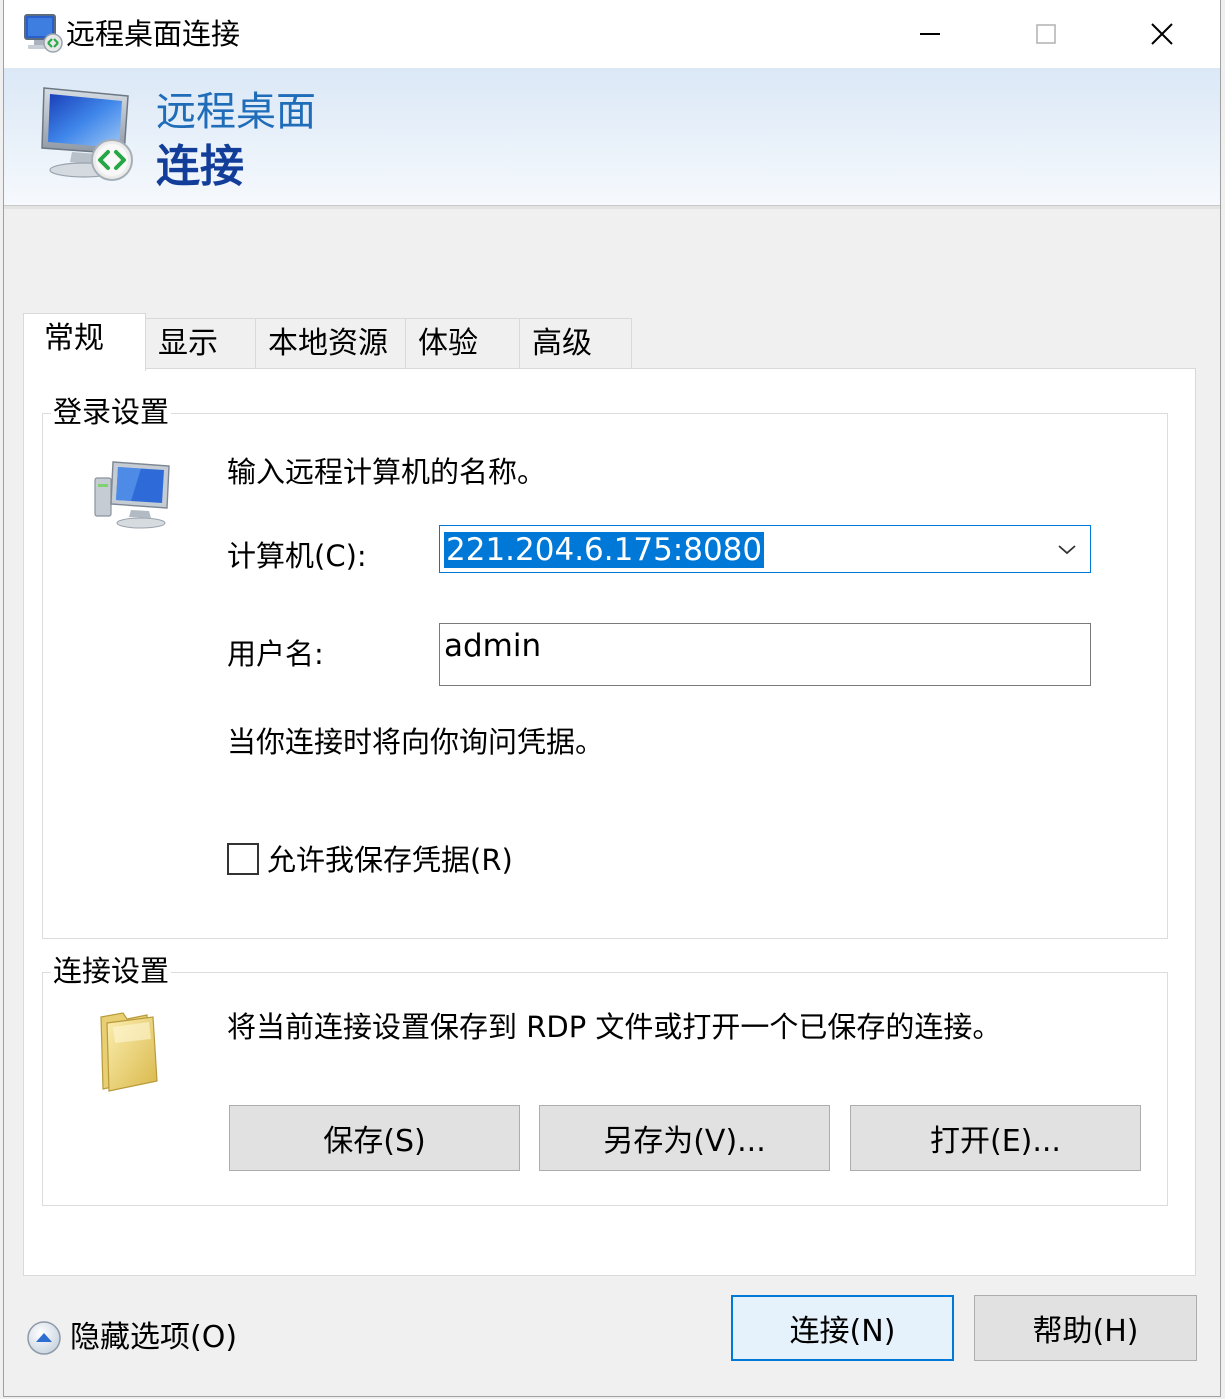 This screenshot has width=1225, height=1399. Describe the element at coordinates (87, 134) in the screenshot. I see `remote-desktop-monitor-icon` at that location.